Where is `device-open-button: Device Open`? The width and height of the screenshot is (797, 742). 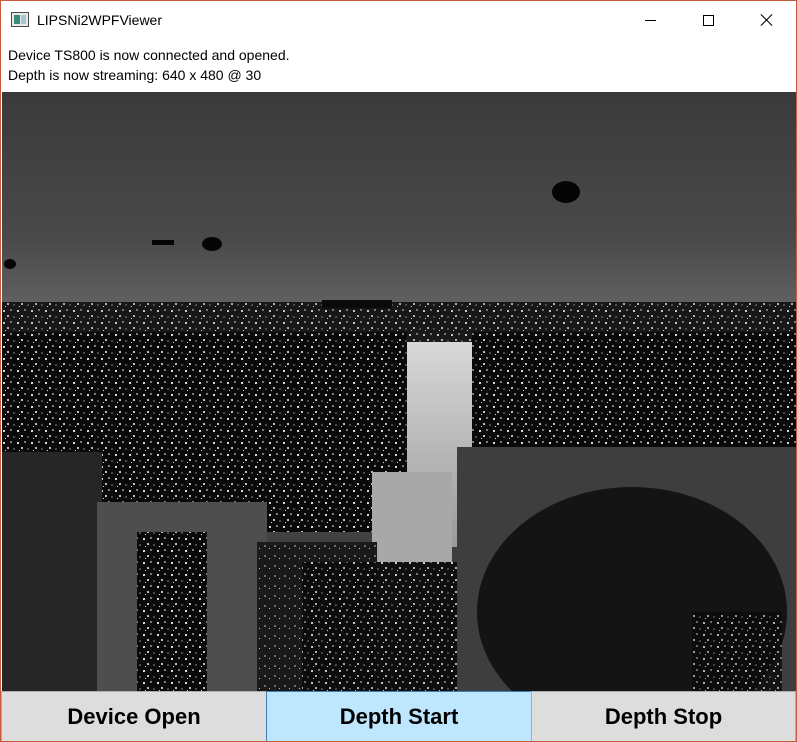
device-open-button: Device Open is located at coordinates (134, 716).